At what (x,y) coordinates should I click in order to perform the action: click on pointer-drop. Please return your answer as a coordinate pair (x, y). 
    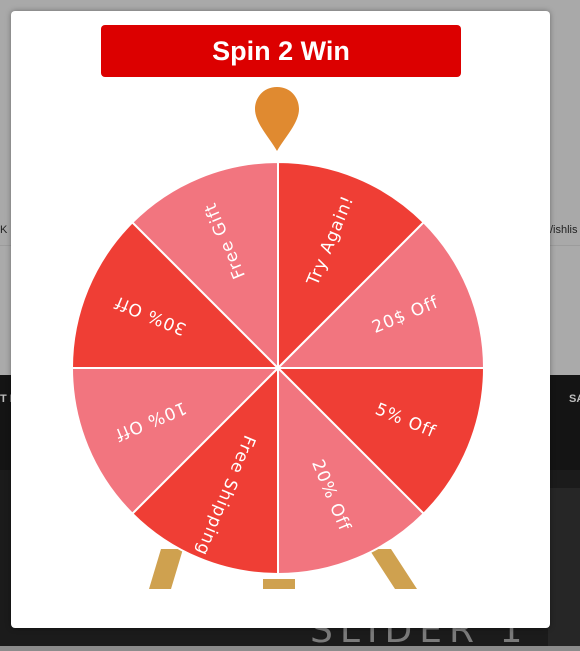
    Looking at the image, I should click on (277, 119).